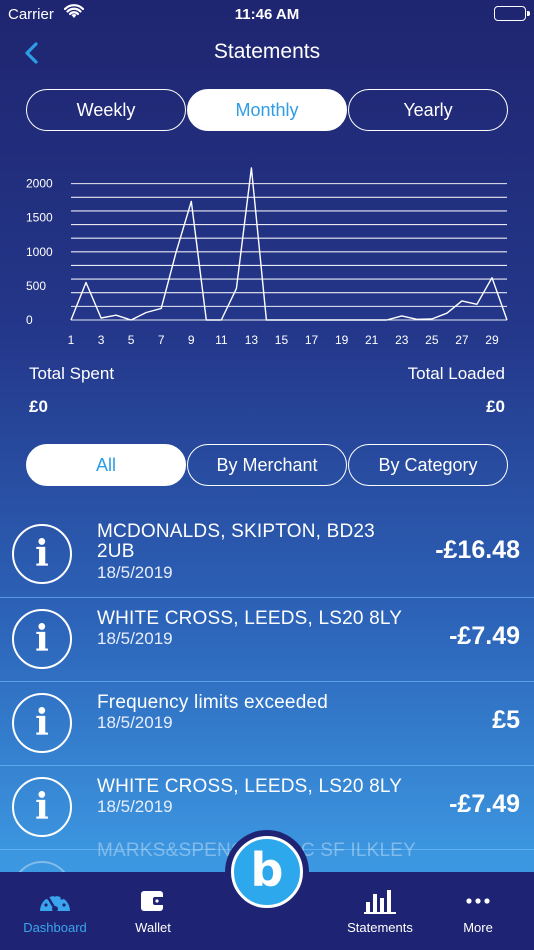 The width and height of the screenshot is (534, 950). I want to click on tab-dashboard: Dashboard, so click(55, 911).